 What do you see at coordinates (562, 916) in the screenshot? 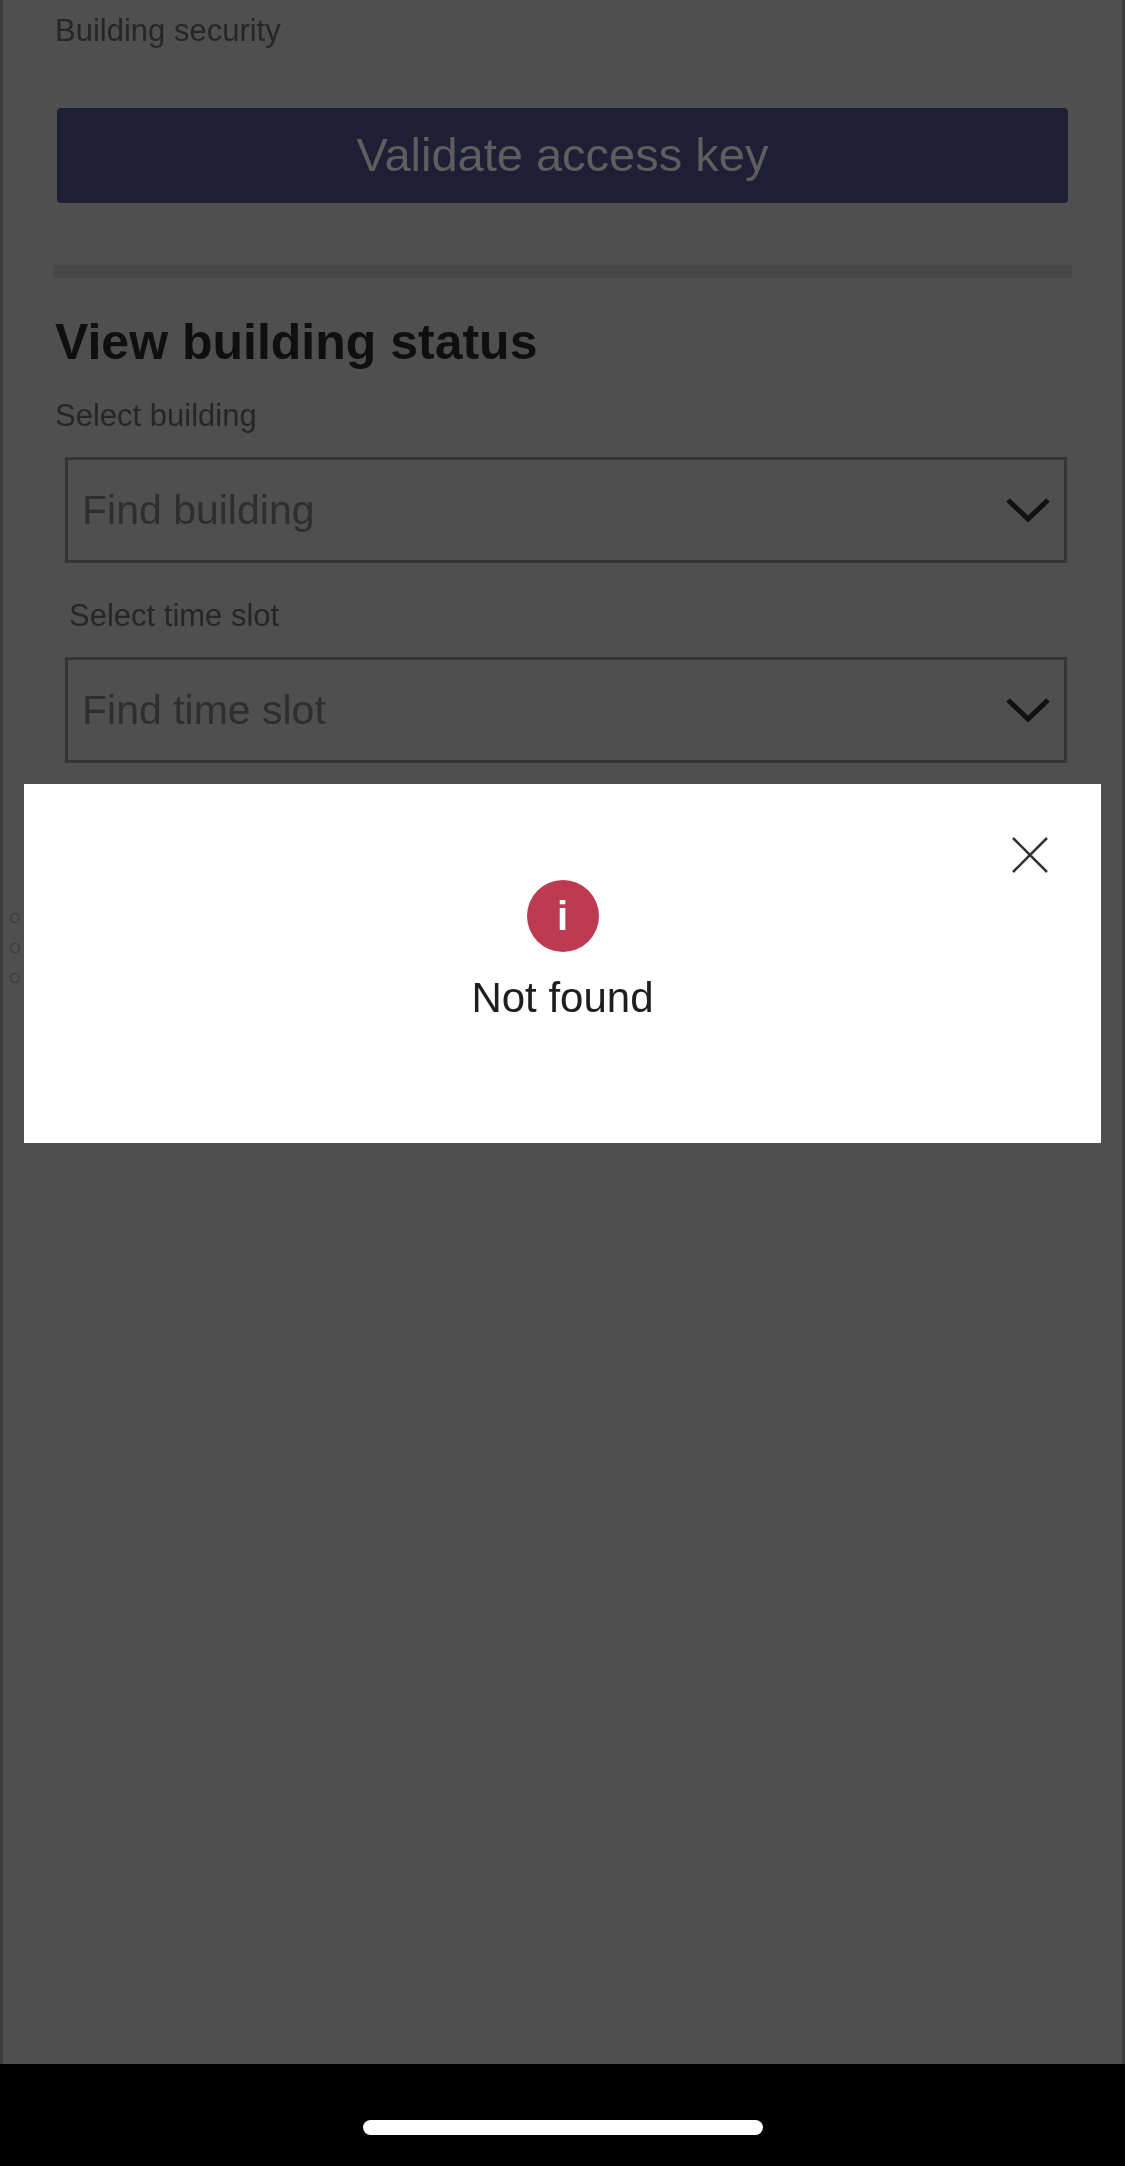
I see `info-icon: i` at bounding box center [562, 916].